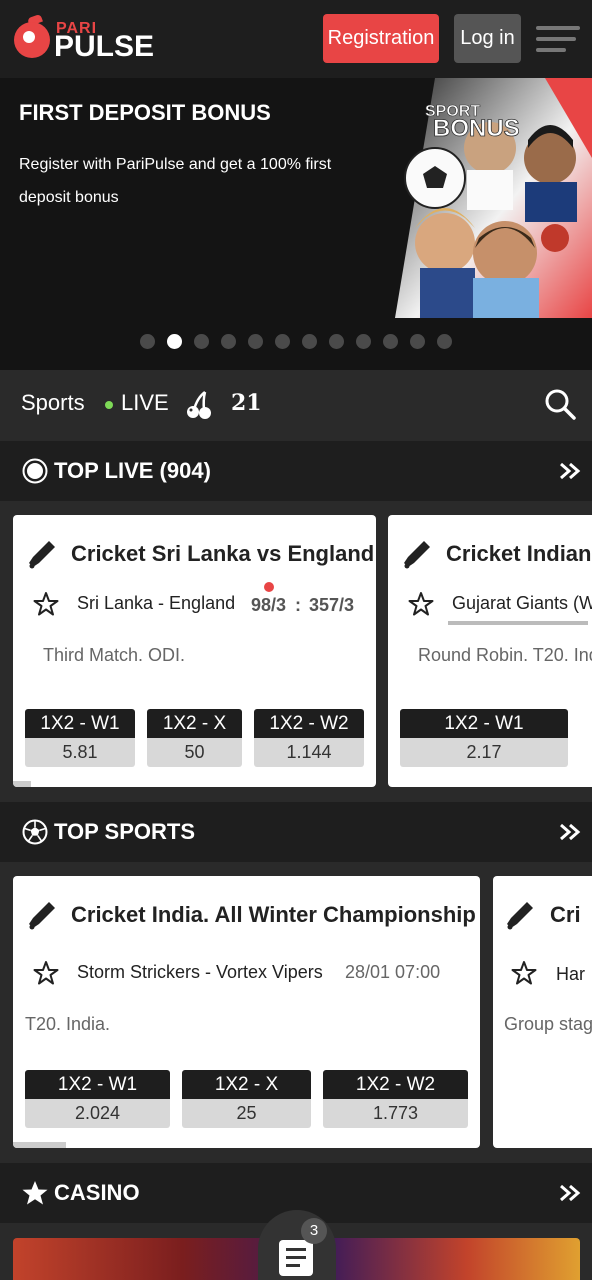 Image resolution: width=592 pixels, height=1280 pixels. Describe the element at coordinates (296, 39) in the screenshot. I see `header: PARI PULSE Registration Log in` at that location.